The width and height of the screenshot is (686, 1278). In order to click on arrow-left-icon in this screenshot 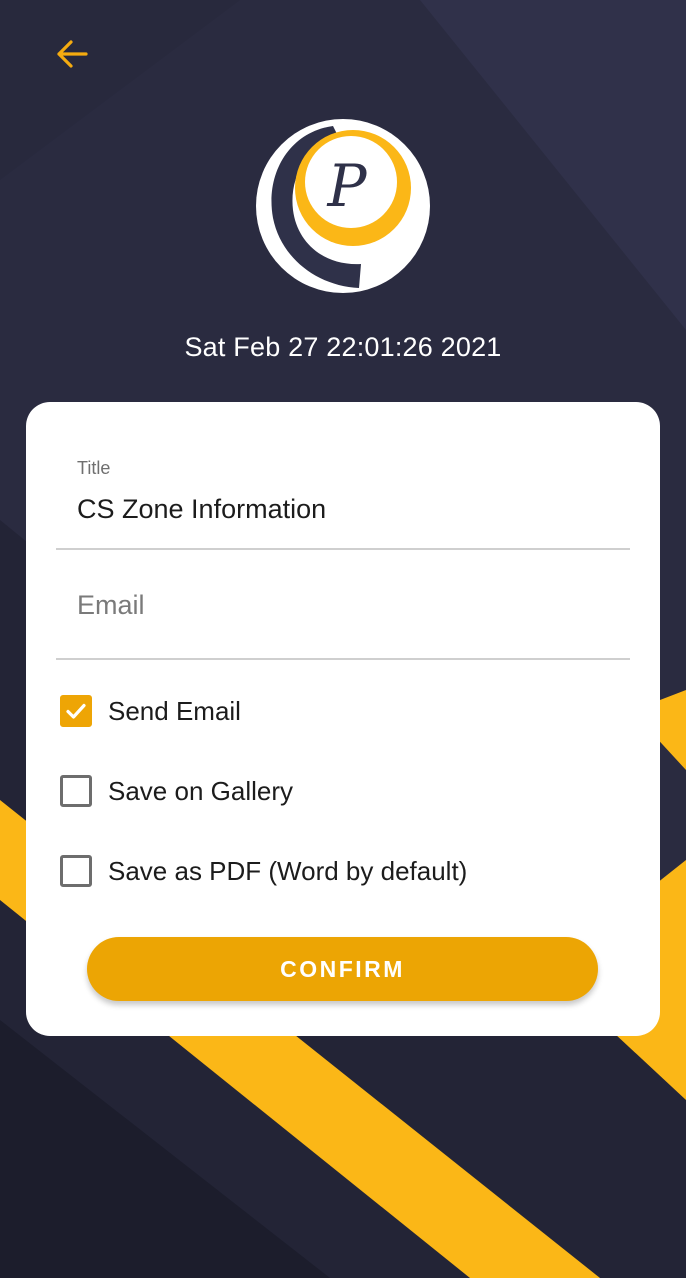, I will do `click(72, 54)`.